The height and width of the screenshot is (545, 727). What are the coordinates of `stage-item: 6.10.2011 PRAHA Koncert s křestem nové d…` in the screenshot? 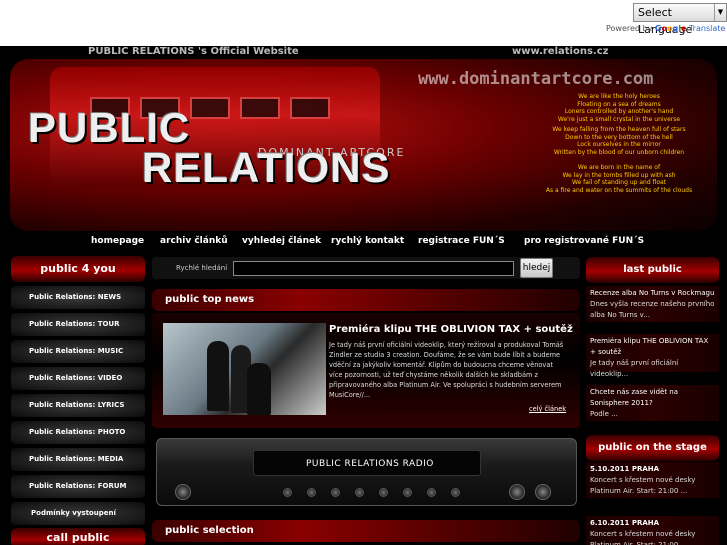 It's located at (652, 530).